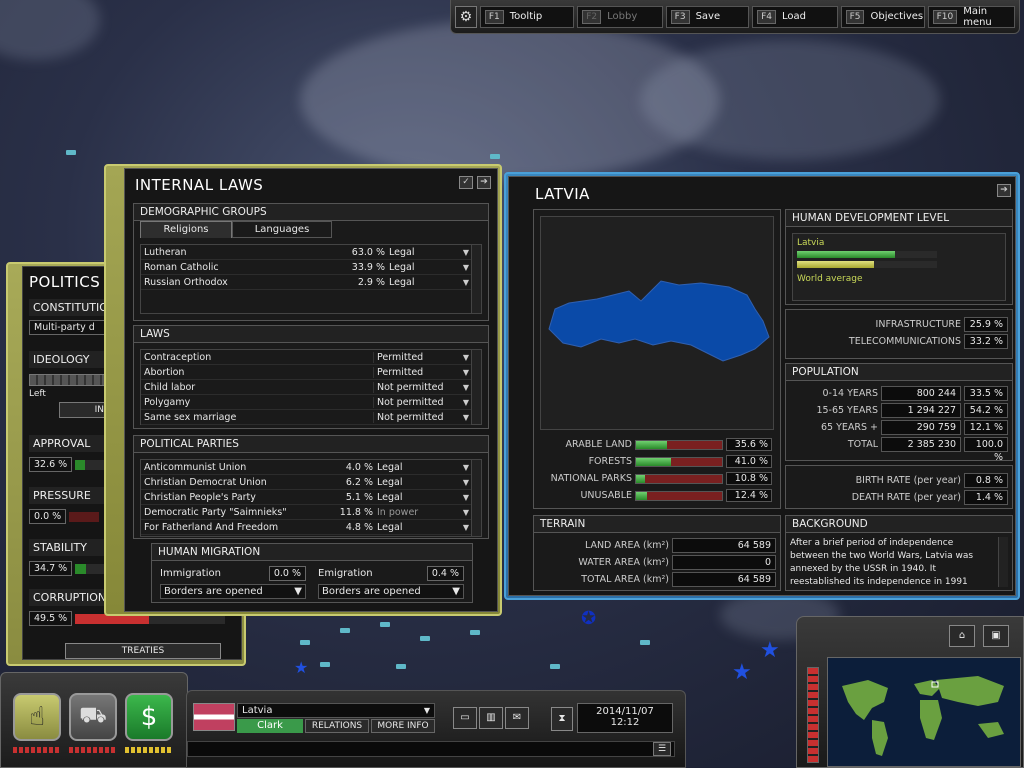 The height and width of the screenshot is (768, 1024). I want to click on religion-row: Russian Orthodox 2.9 % Legal ▼, so click(306, 282).